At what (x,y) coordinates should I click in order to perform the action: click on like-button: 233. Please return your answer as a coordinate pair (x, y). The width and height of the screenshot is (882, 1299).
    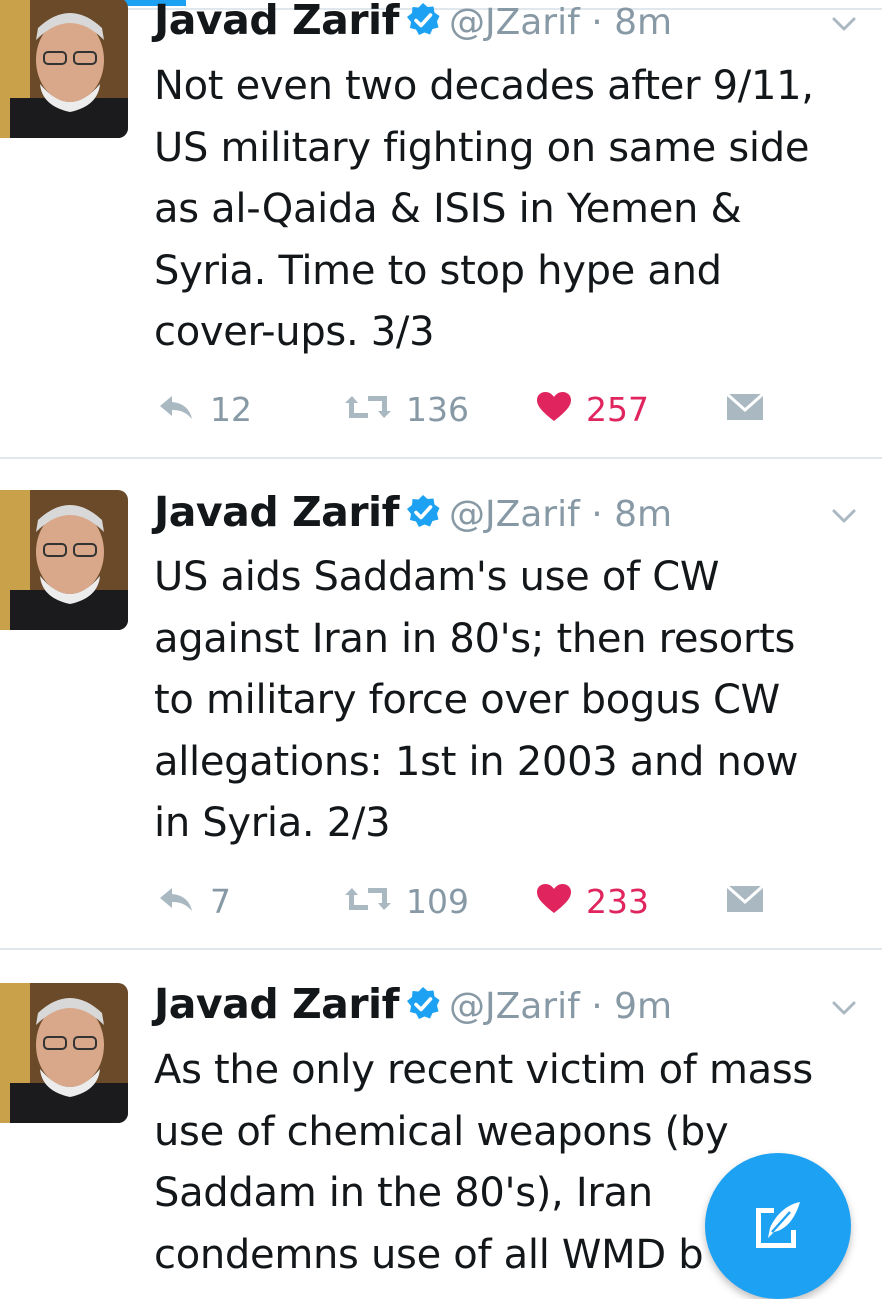
    Looking at the image, I should click on (592, 901).